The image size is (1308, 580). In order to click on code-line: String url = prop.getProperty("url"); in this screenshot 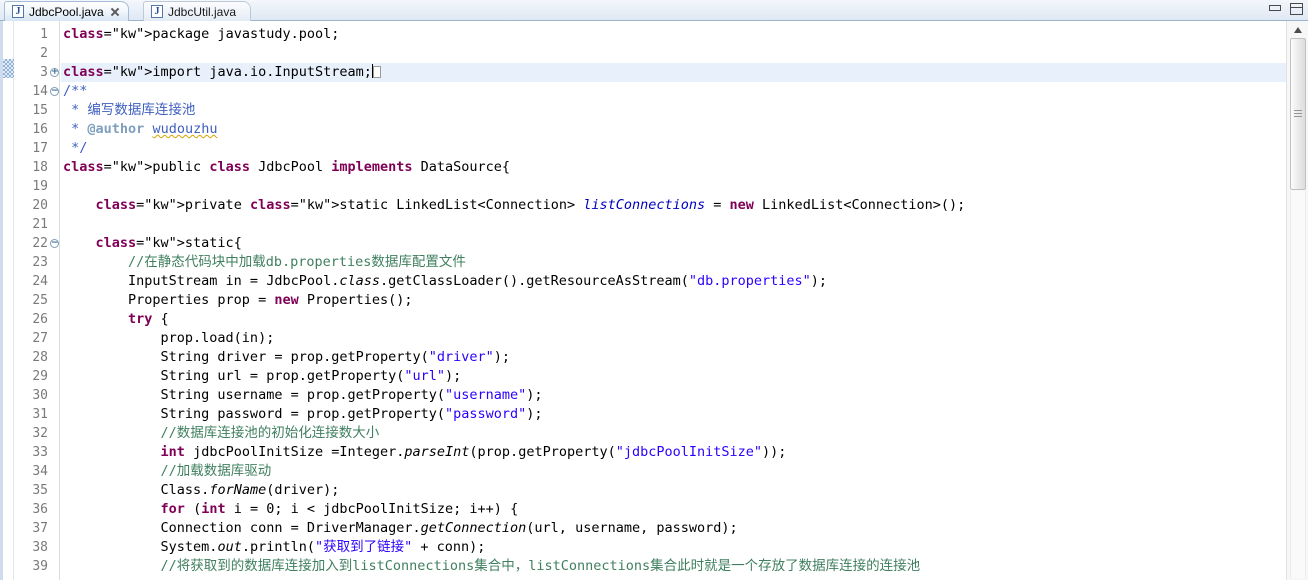, I will do `click(673, 376)`.